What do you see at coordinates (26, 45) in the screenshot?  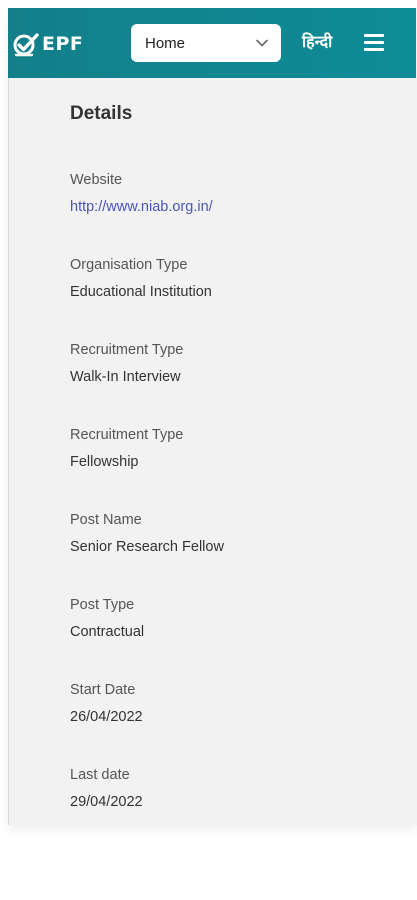 I see `check-badge-icon` at bounding box center [26, 45].